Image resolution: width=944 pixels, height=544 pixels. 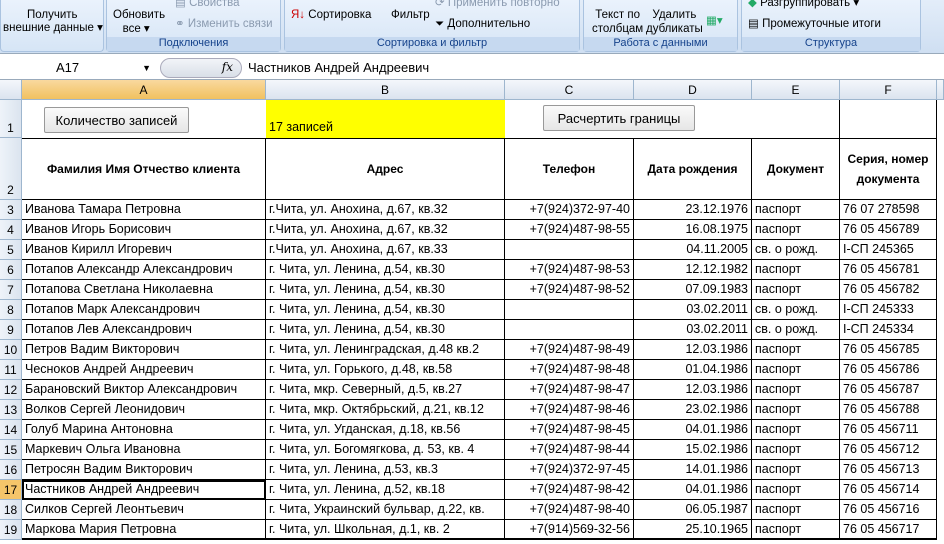 I want to click on row-header-15: 15, so click(x=11, y=450).